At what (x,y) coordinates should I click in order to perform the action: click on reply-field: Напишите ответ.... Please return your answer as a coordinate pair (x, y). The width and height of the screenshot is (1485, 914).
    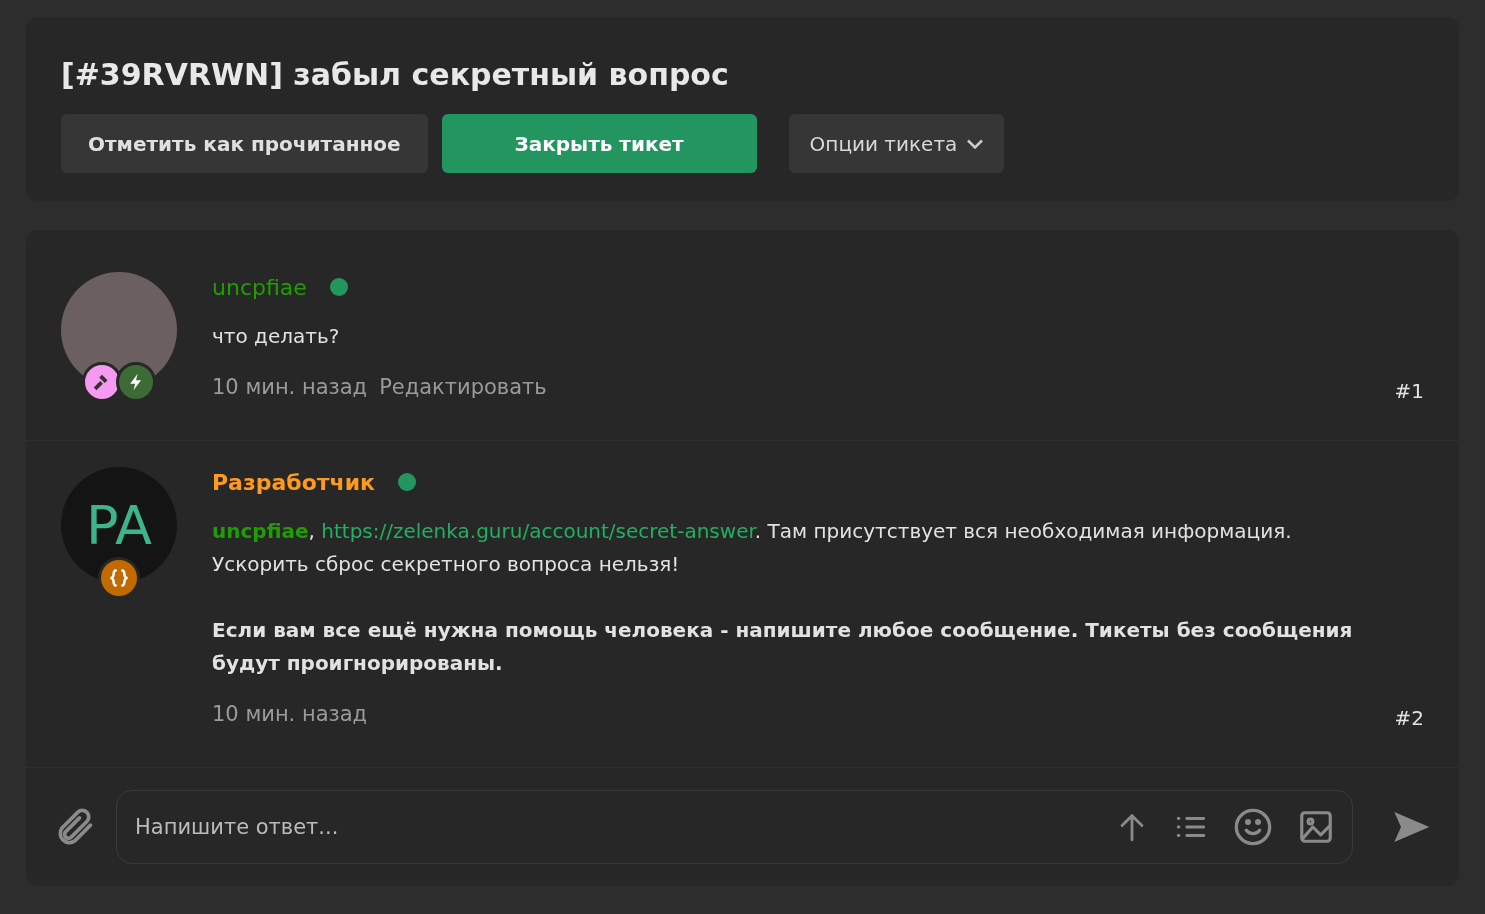
    Looking at the image, I should click on (734, 827).